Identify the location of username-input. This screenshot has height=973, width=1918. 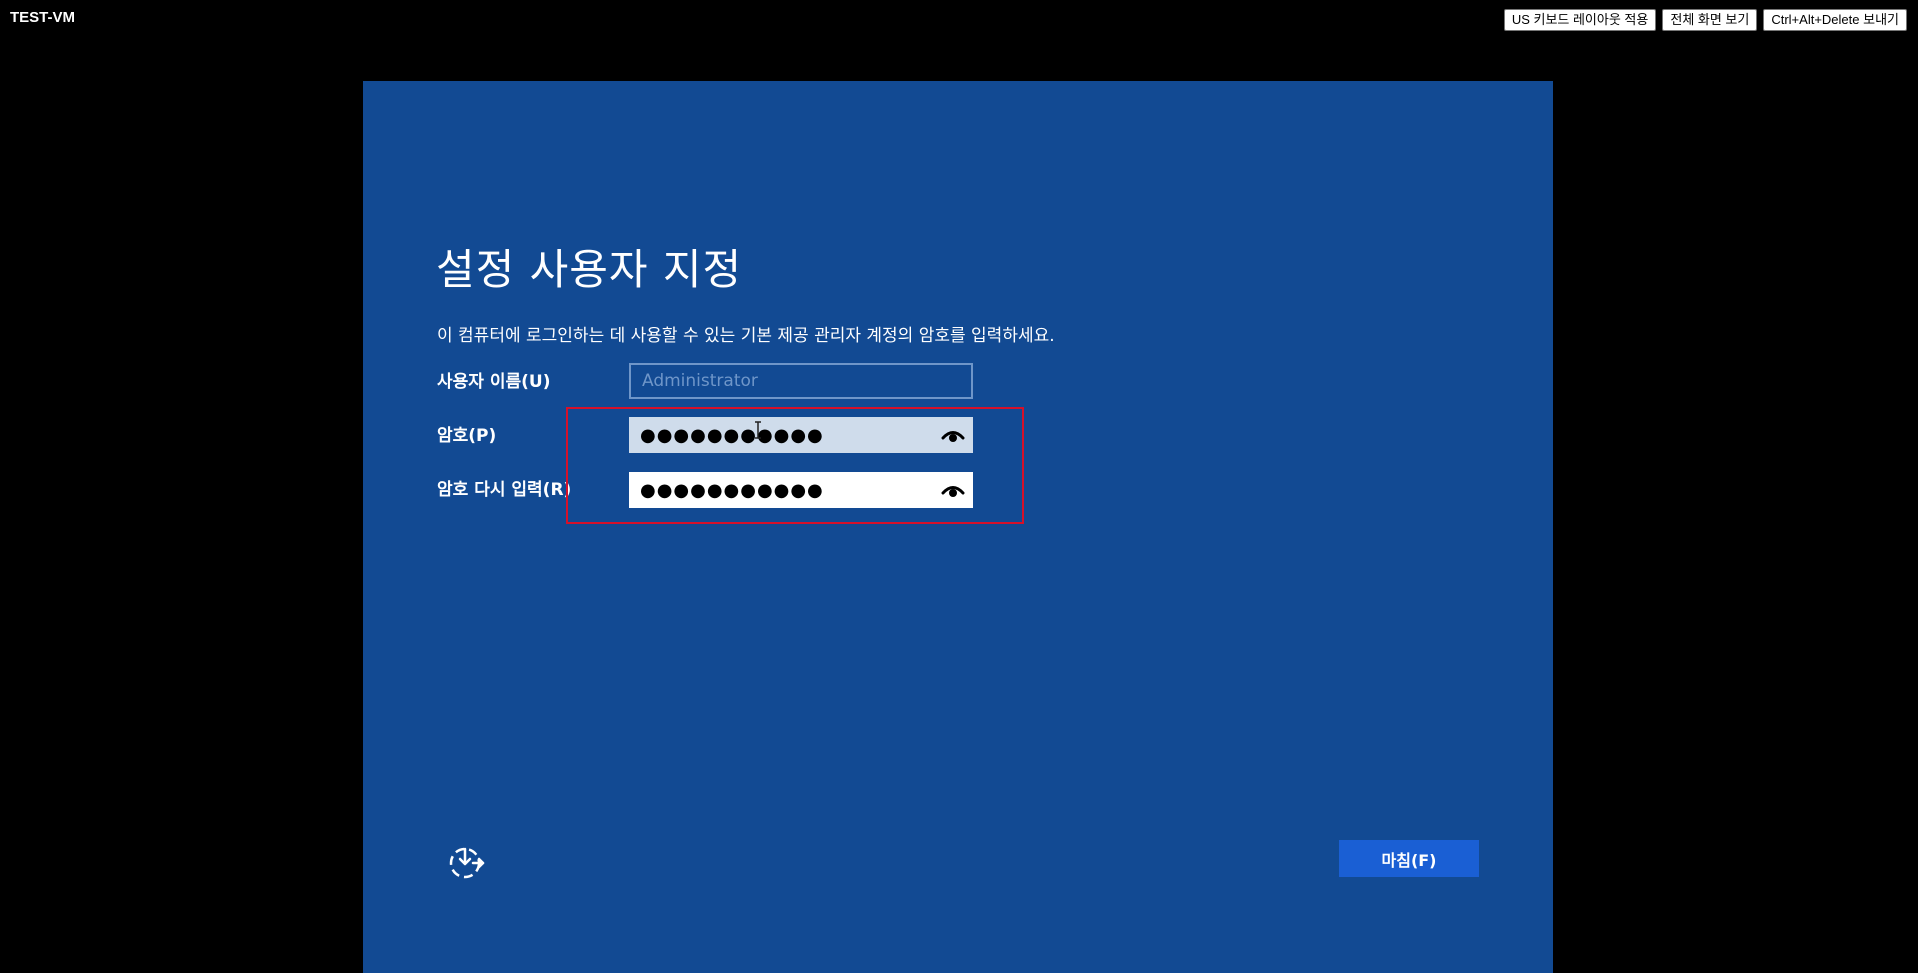
(801, 381).